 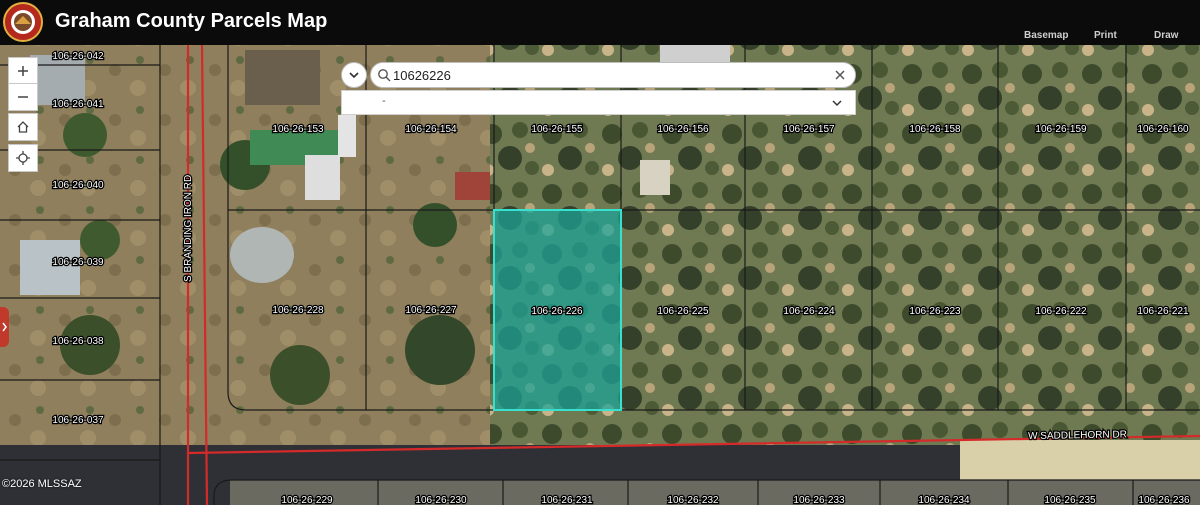 I want to click on plus-icon, so click(x=23, y=71).